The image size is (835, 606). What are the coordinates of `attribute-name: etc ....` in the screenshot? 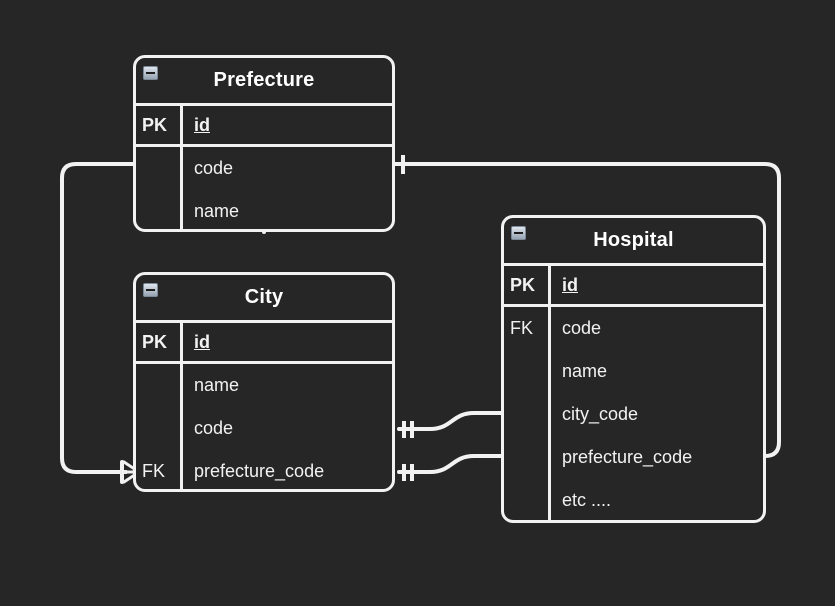 It's located at (655, 499).